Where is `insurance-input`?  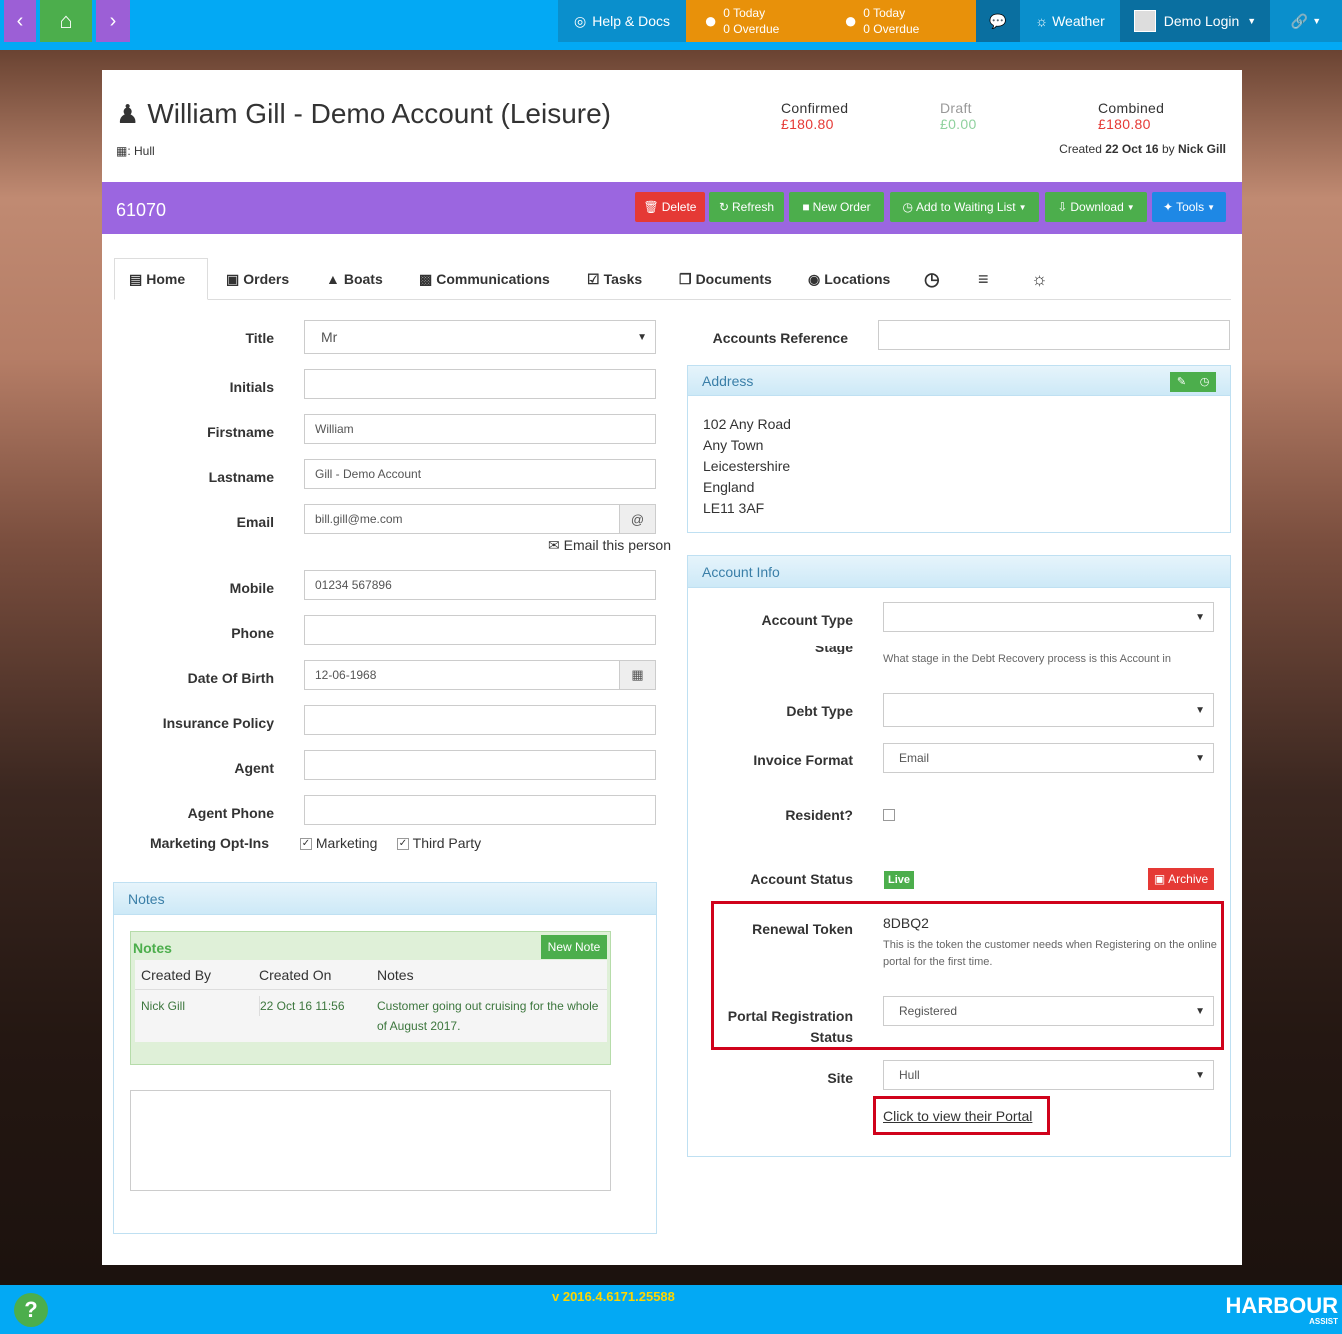 insurance-input is located at coordinates (480, 720).